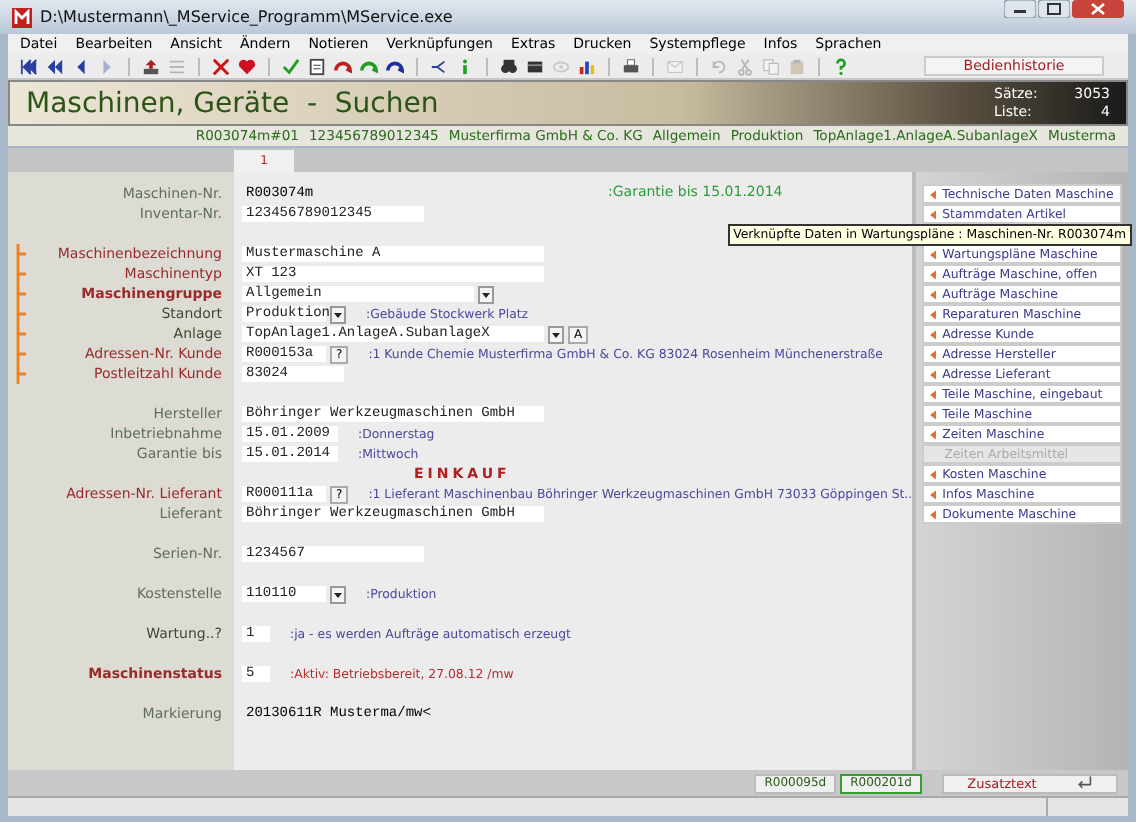  What do you see at coordinates (247, 66) in the screenshot?
I see `heart-icon` at bounding box center [247, 66].